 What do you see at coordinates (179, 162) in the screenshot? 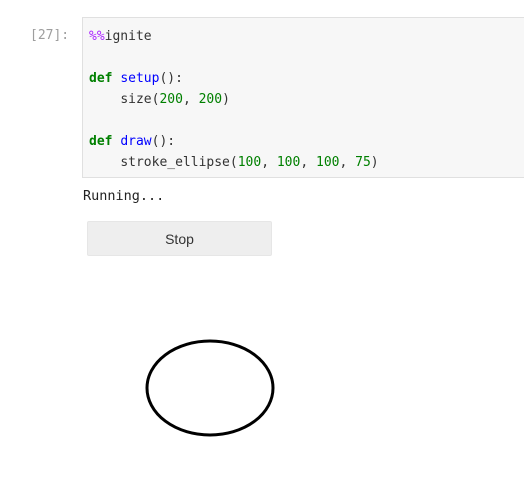
I see `stroke-ellipse-call: stroke_ellipse(` at bounding box center [179, 162].